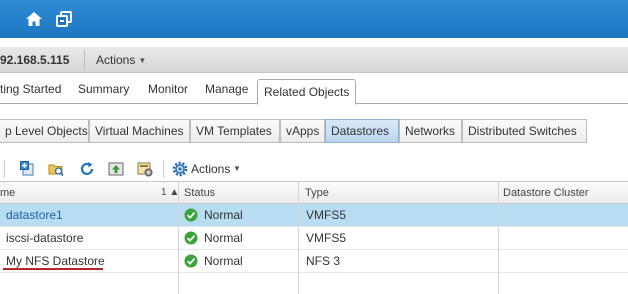 Image resolution: width=628 pixels, height=294 pixels. Describe the element at coordinates (317, 193) in the screenshot. I see `column-header-type: Type` at that location.